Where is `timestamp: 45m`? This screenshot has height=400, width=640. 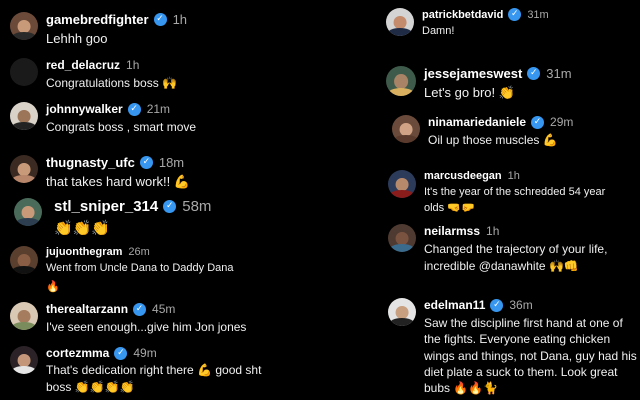
timestamp: 45m is located at coordinates (164, 309).